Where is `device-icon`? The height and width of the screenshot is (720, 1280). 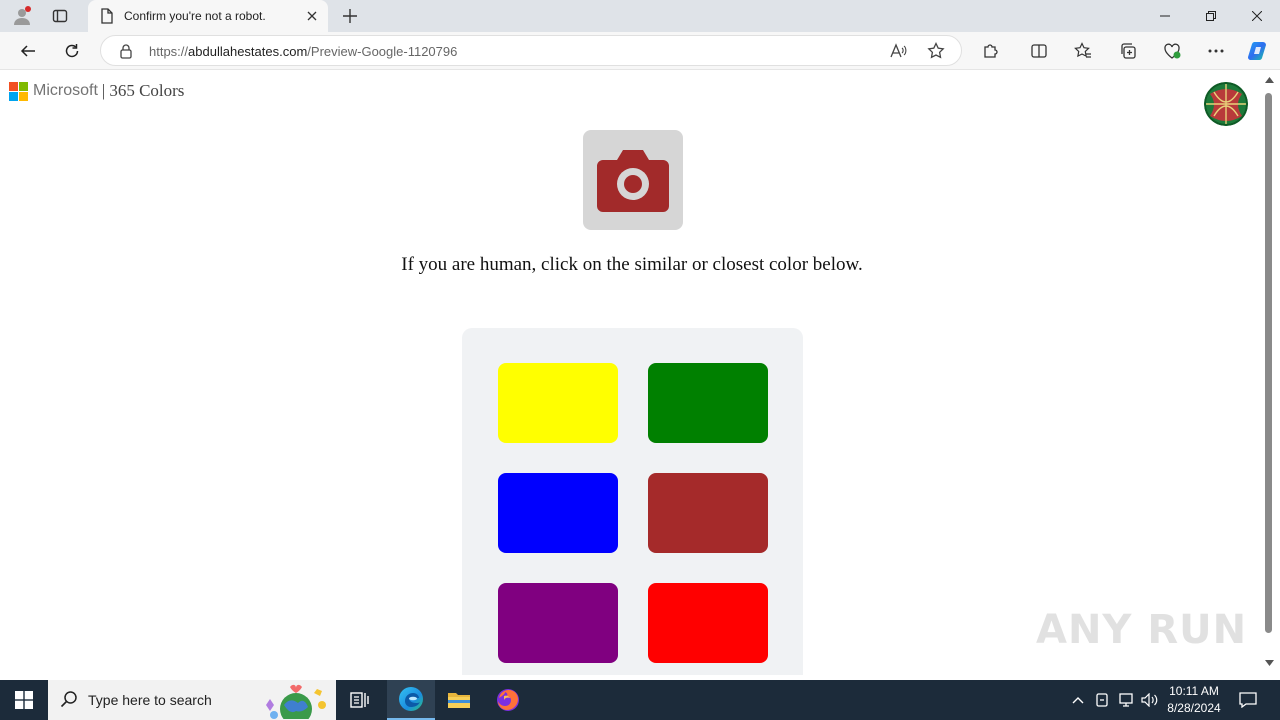
device-icon is located at coordinates (1102, 700).